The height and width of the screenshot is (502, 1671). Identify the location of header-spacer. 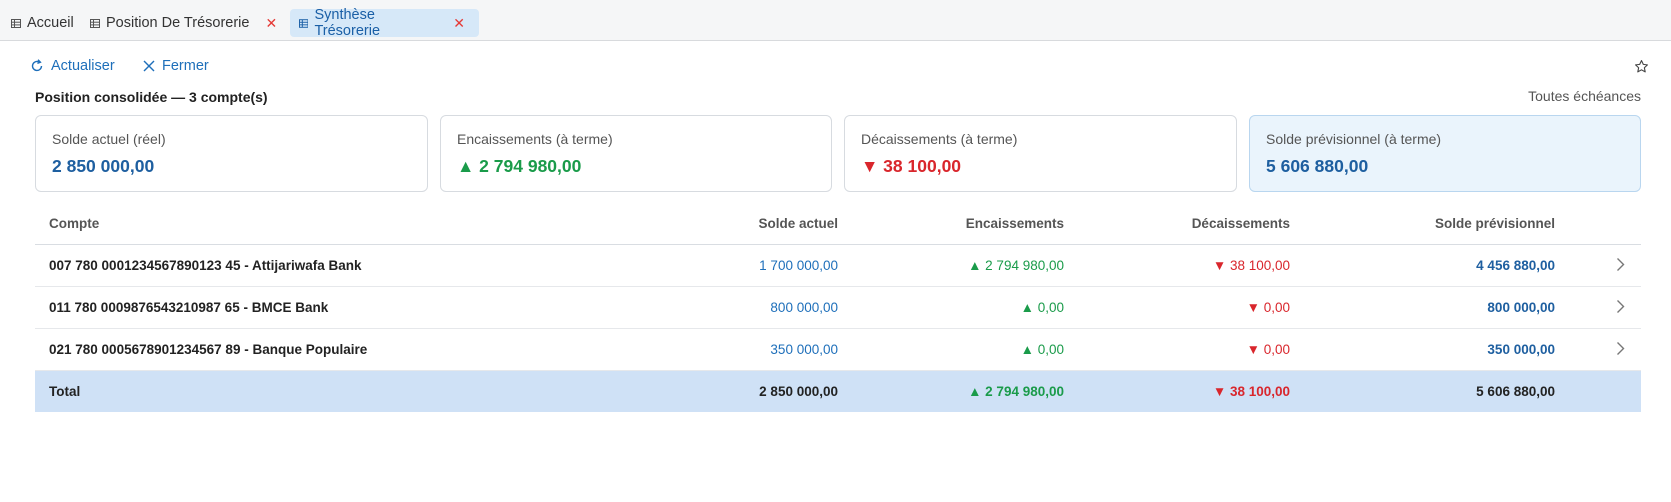
(1598, 223).